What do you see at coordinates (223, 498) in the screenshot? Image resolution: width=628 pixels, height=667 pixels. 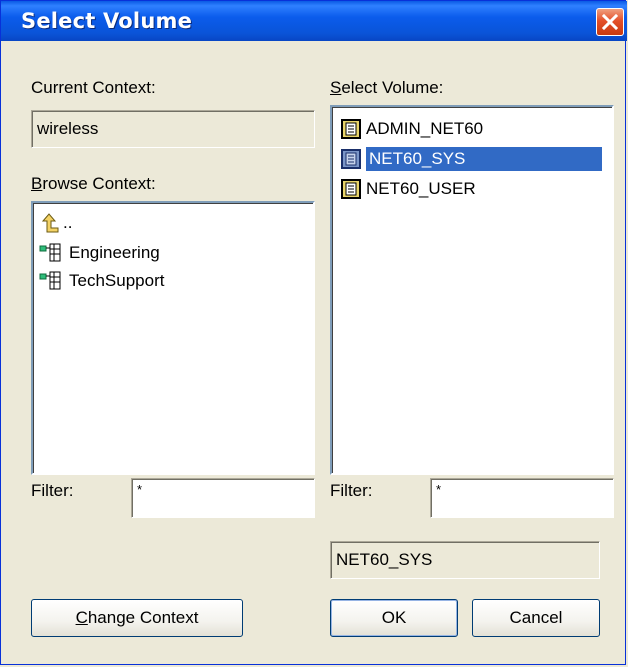 I see `browse-filter-input: *` at bounding box center [223, 498].